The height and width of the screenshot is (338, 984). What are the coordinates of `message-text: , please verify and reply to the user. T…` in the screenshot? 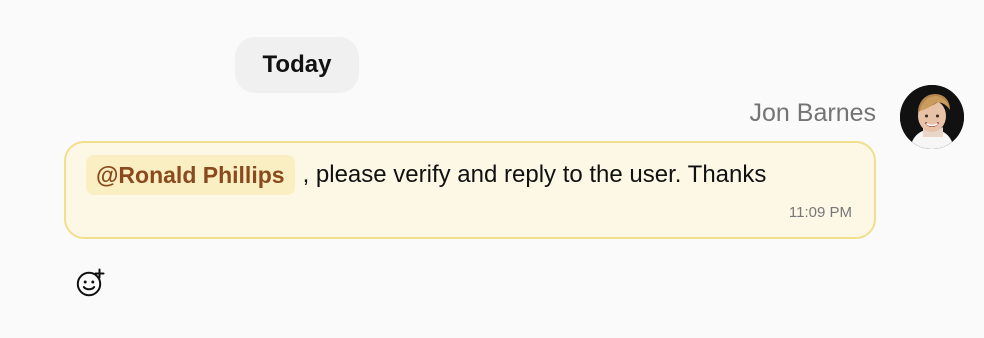 It's located at (534, 174).